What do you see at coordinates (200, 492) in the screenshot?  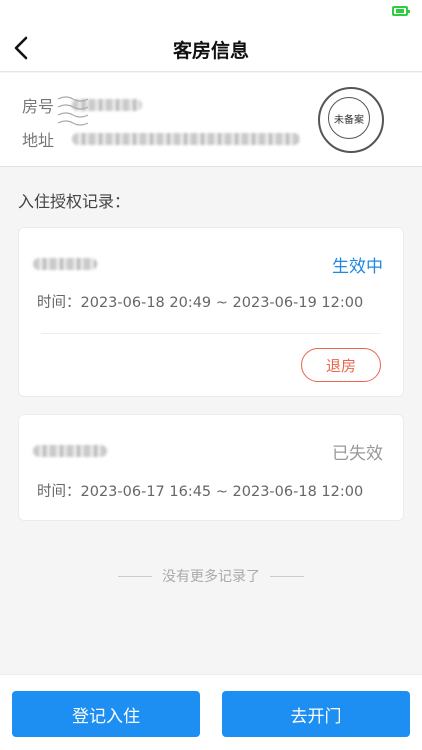 I see `record-time: 时间：2023-06-17 16:45 ~ 2023-06-18 12:00` at bounding box center [200, 492].